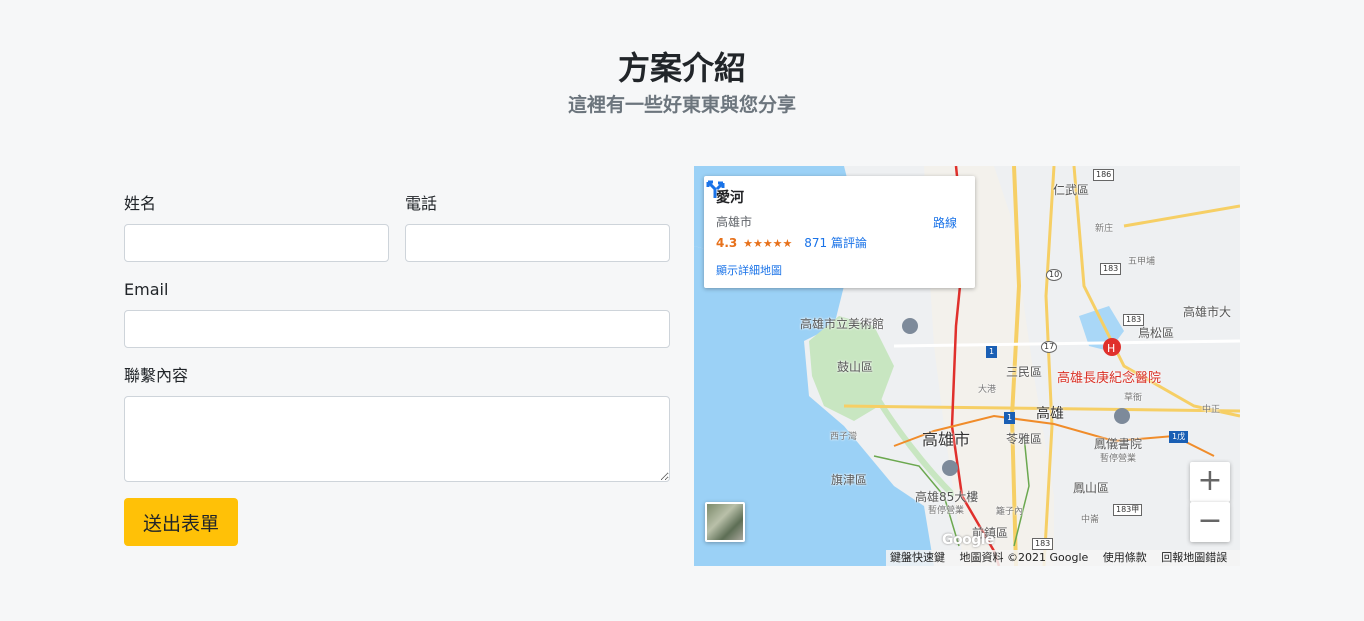 Image resolution: width=1364 pixels, height=621 pixels. What do you see at coordinates (855, 367) in the screenshot?
I see `map-label-gushan: 鼓山區` at bounding box center [855, 367].